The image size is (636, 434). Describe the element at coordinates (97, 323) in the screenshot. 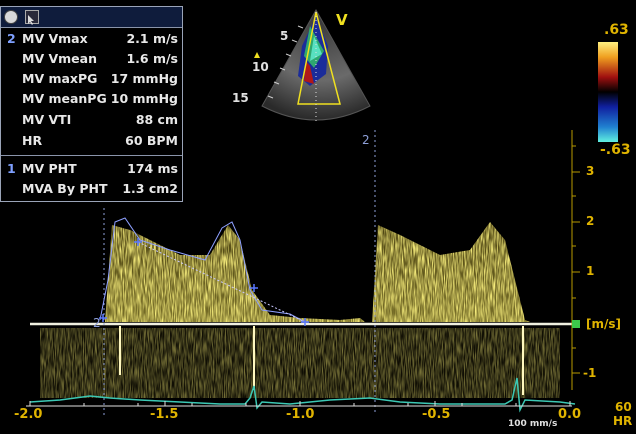

I see `baseline-cursor-label: 2` at that location.